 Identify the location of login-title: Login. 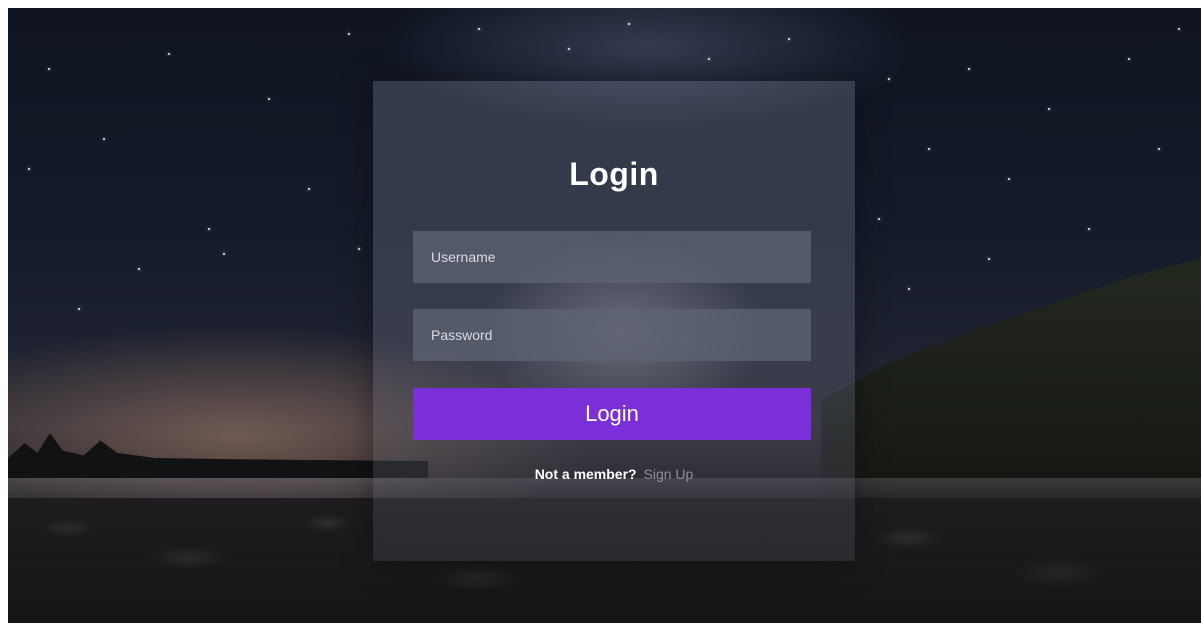
(614, 174).